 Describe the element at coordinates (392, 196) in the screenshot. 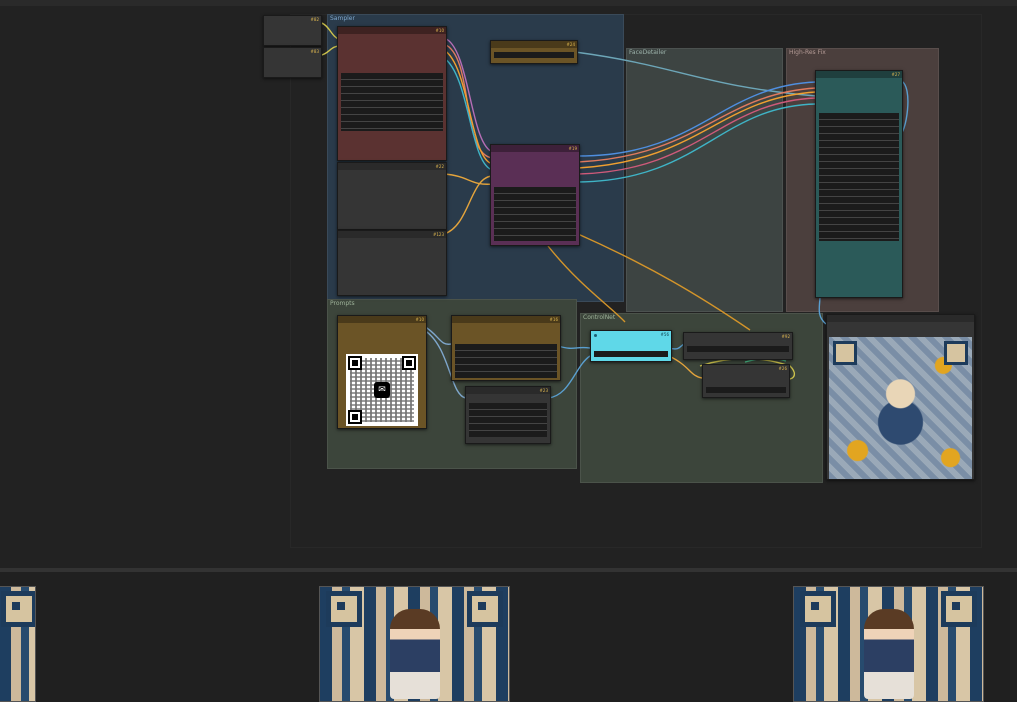

I see `node-gray-1: #22` at that location.